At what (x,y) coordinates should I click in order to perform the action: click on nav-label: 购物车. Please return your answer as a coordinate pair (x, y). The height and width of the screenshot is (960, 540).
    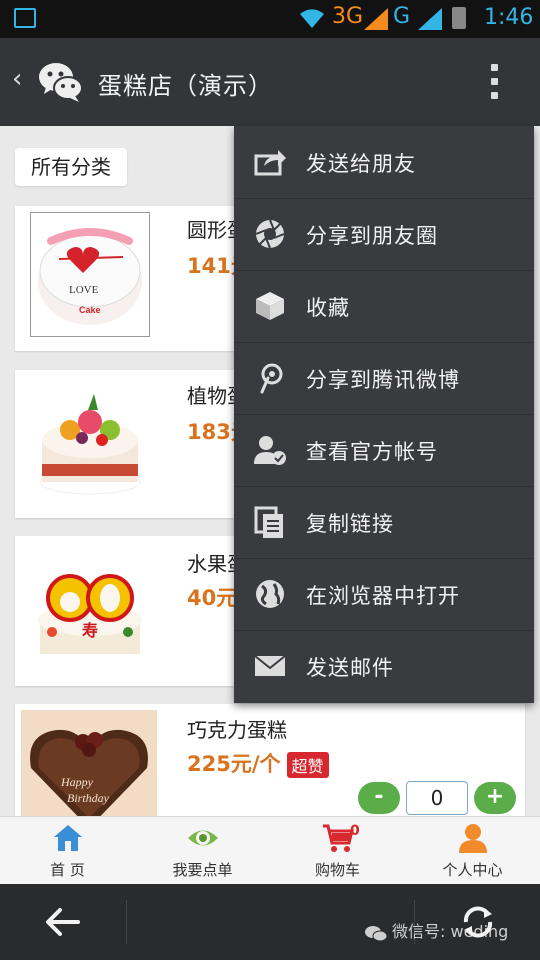
    Looking at the image, I should click on (337, 870).